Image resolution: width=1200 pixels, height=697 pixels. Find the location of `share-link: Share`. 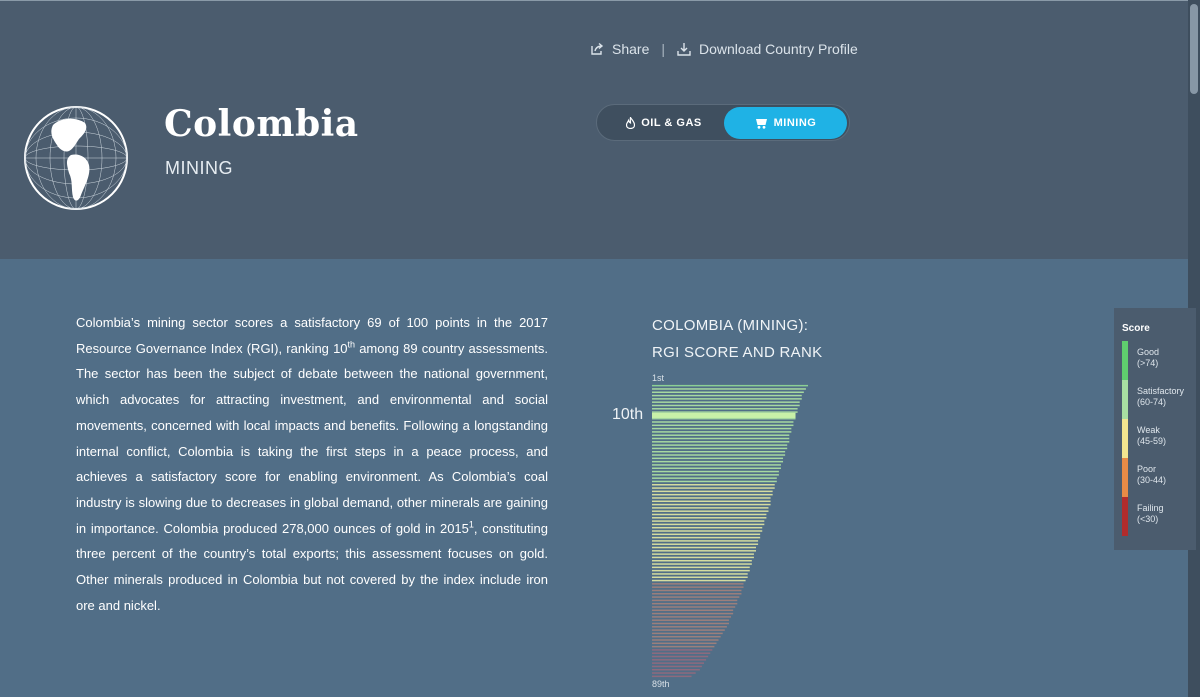

share-link: Share is located at coordinates (619, 49).